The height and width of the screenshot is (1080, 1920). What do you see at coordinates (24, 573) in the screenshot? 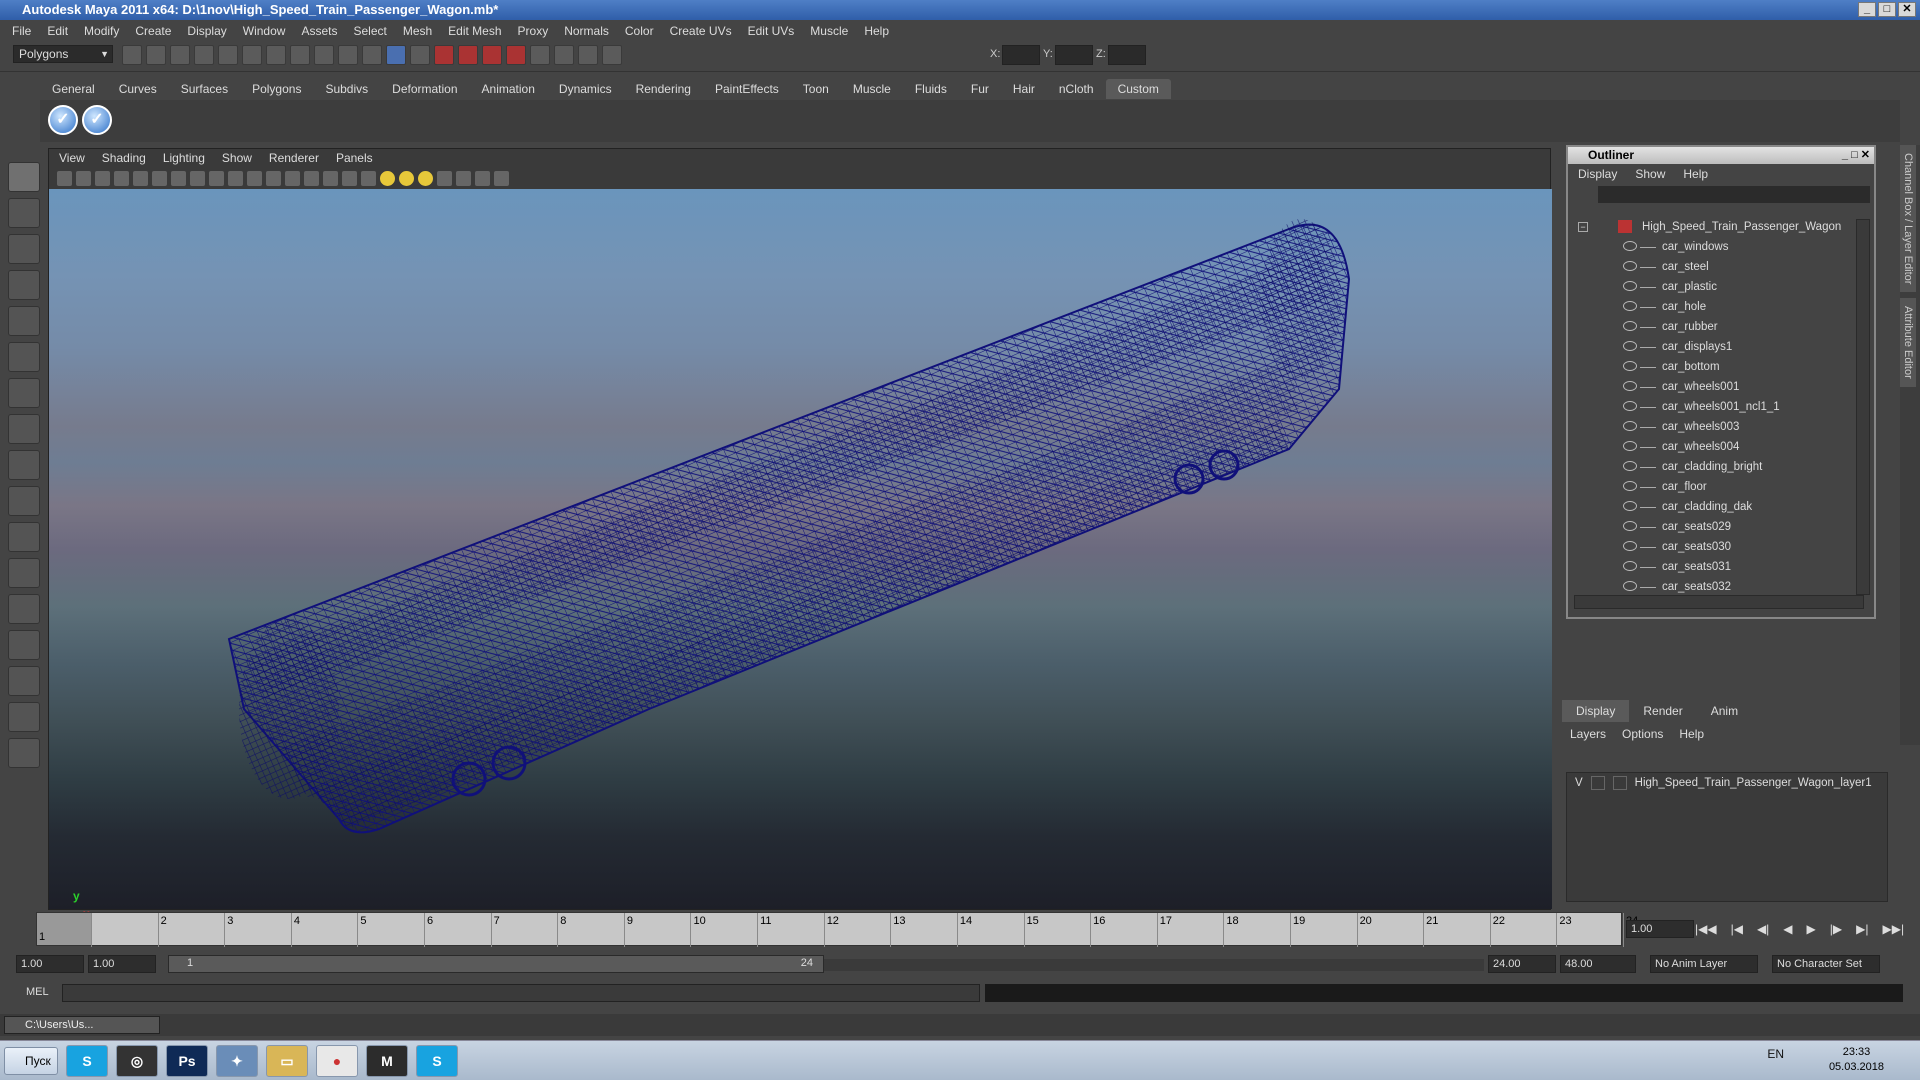
I see `four-view-layout-icon` at bounding box center [24, 573].